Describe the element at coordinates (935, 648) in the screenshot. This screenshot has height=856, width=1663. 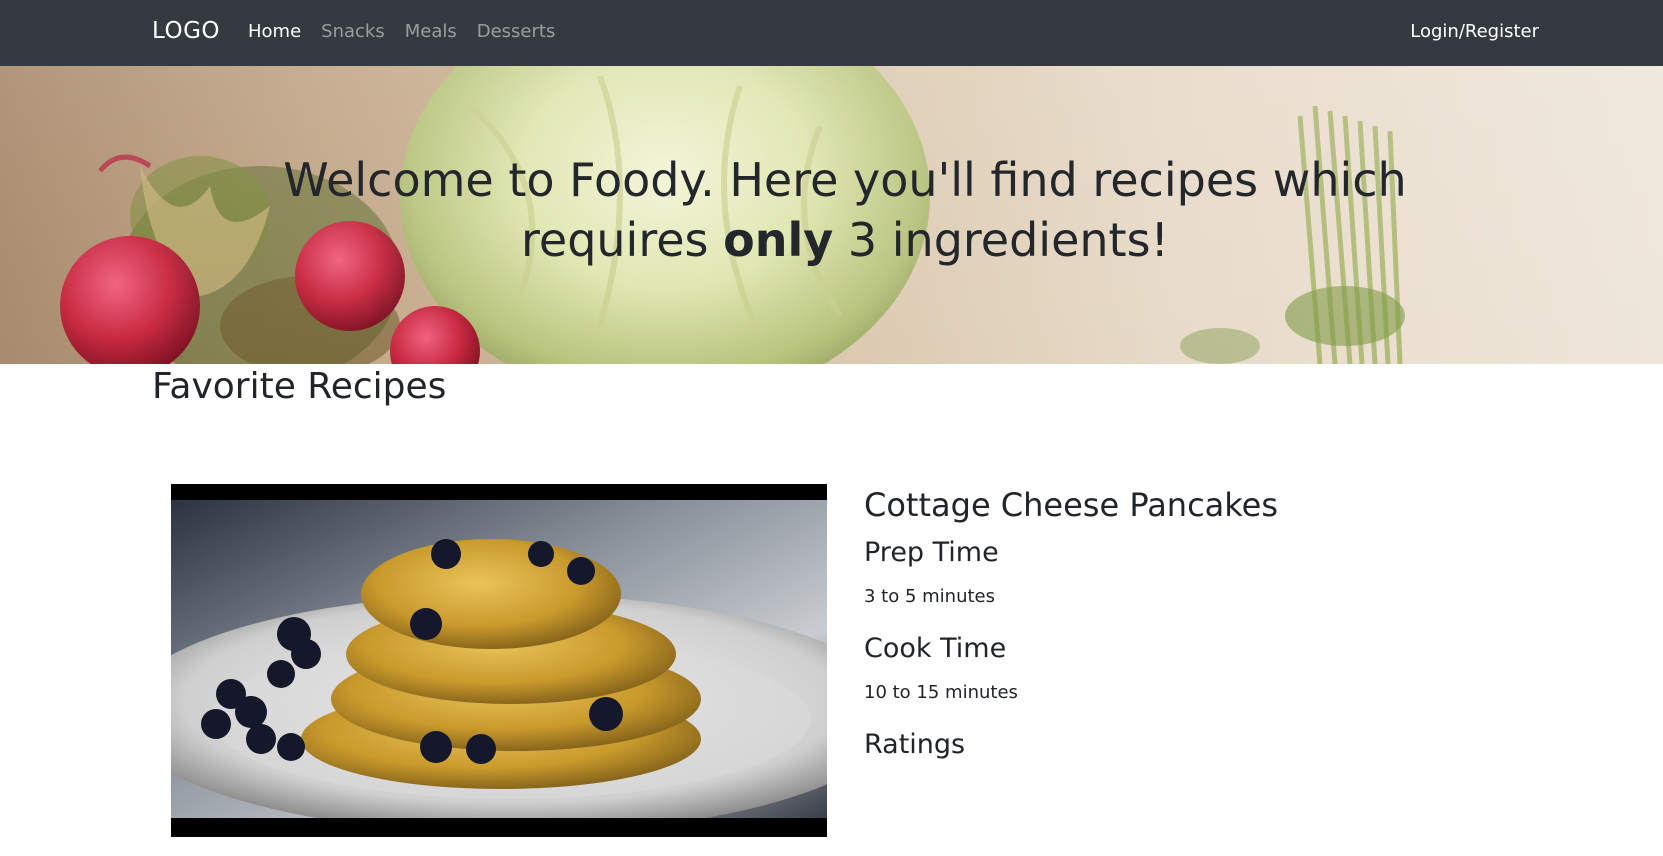
I see `cook-time-heading: Cook Time` at that location.